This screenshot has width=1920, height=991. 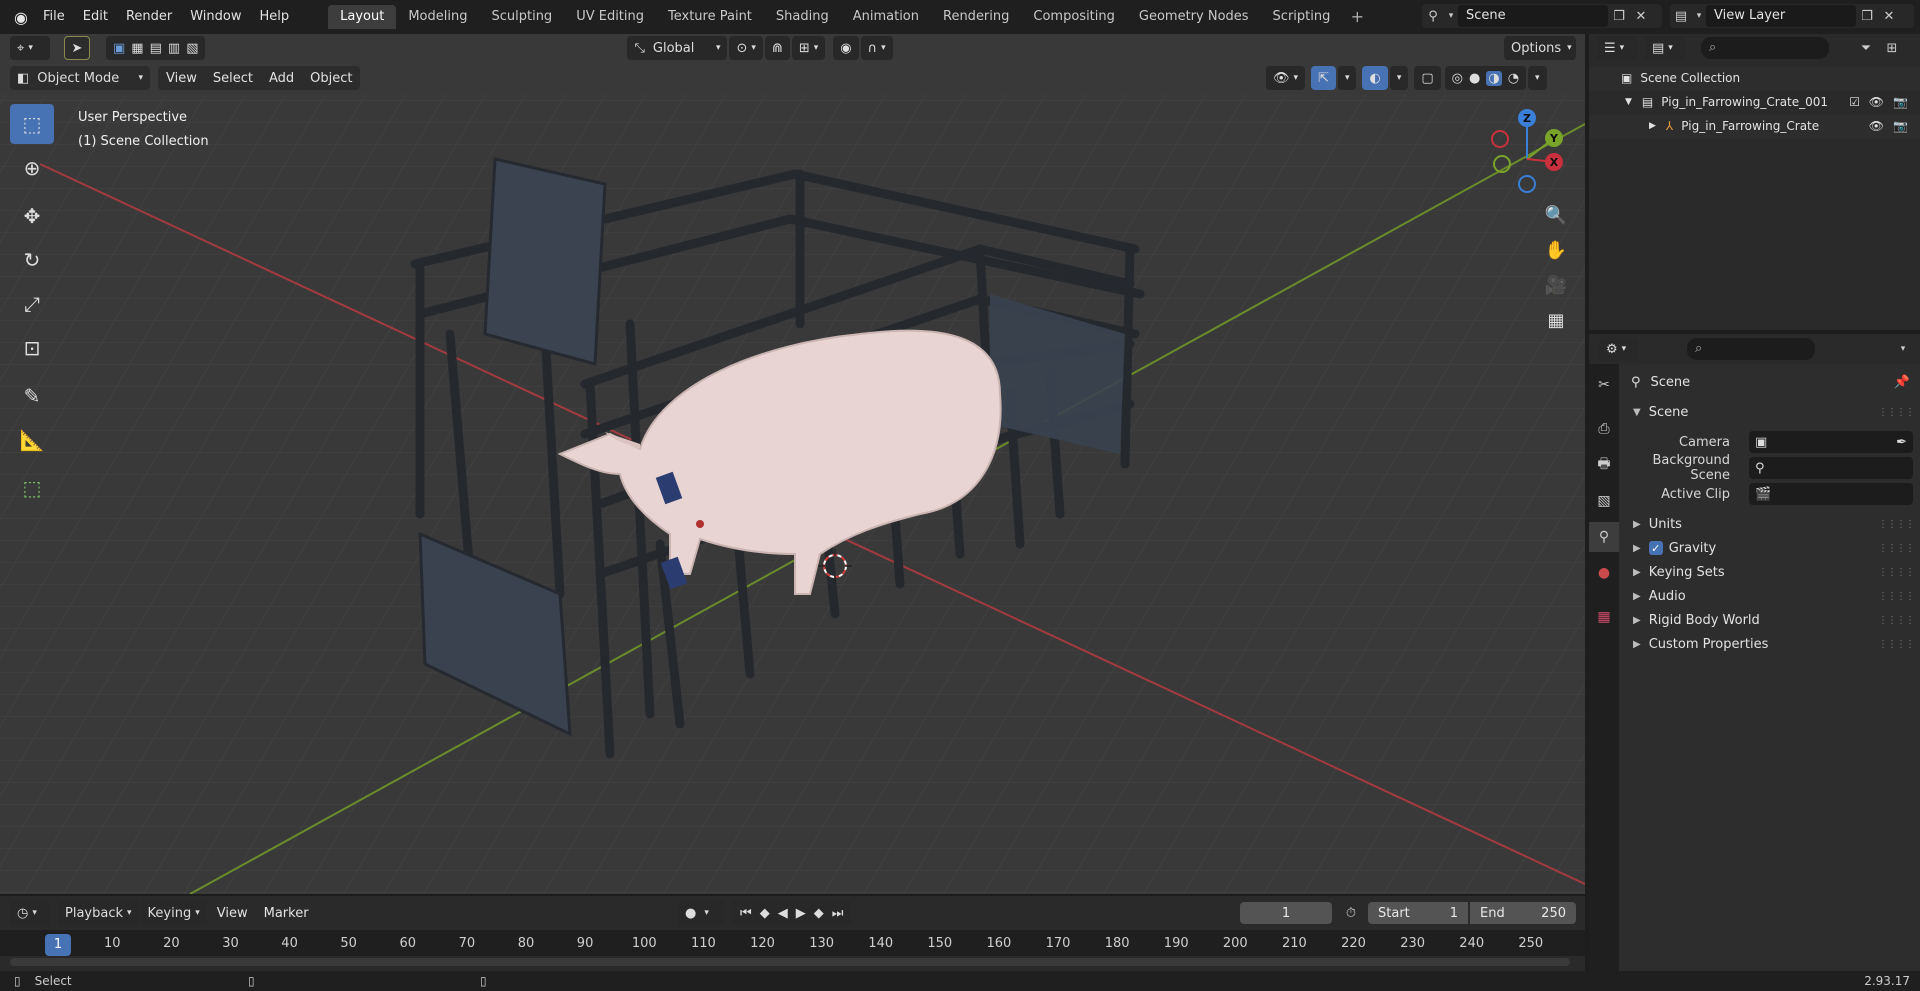 I want to click on tab-compositing: Compositing, so click(x=1074, y=17).